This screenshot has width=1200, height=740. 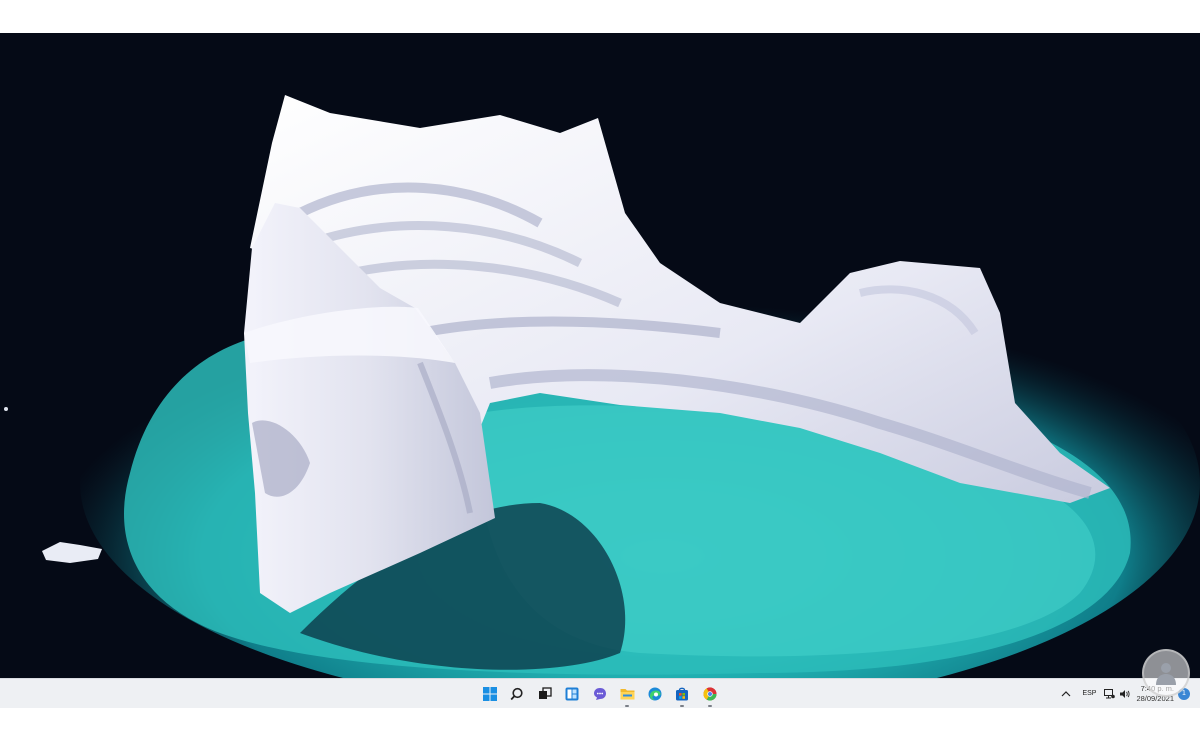 I want to click on person-logo-icon, so click(x=1166, y=674).